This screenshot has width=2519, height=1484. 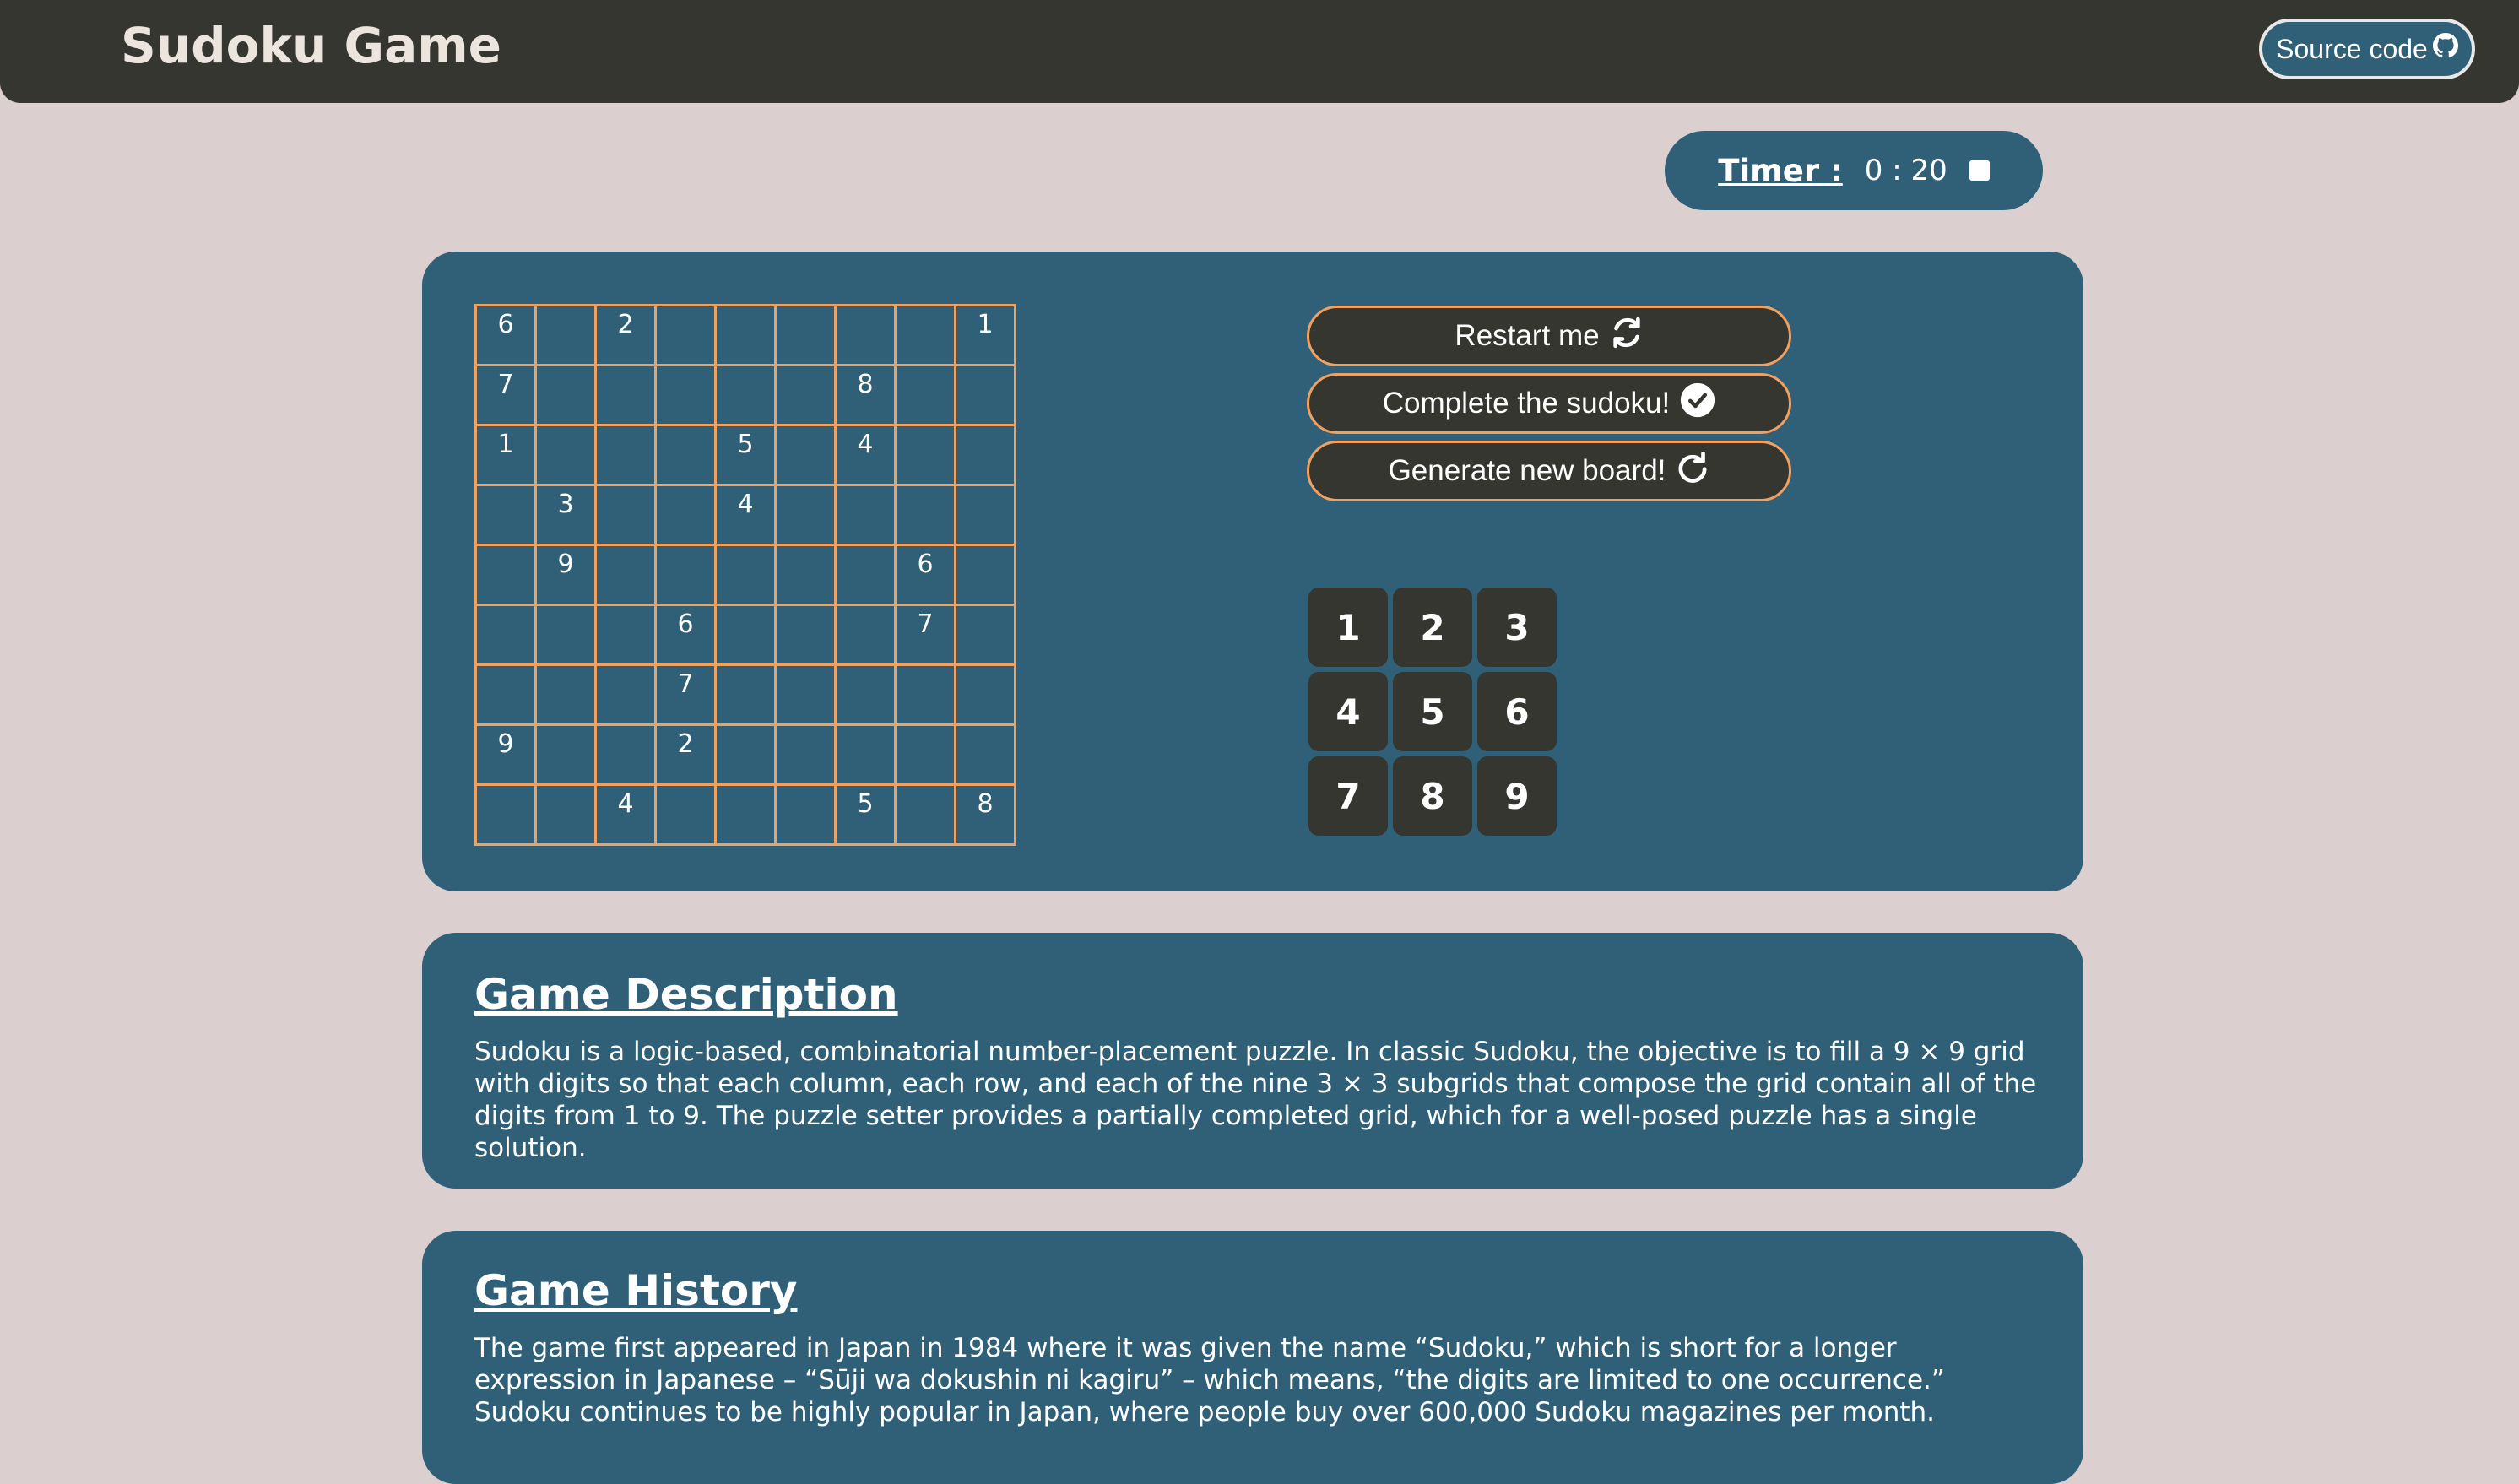 I want to click on number-key-4: 4, so click(x=1348, y=711).